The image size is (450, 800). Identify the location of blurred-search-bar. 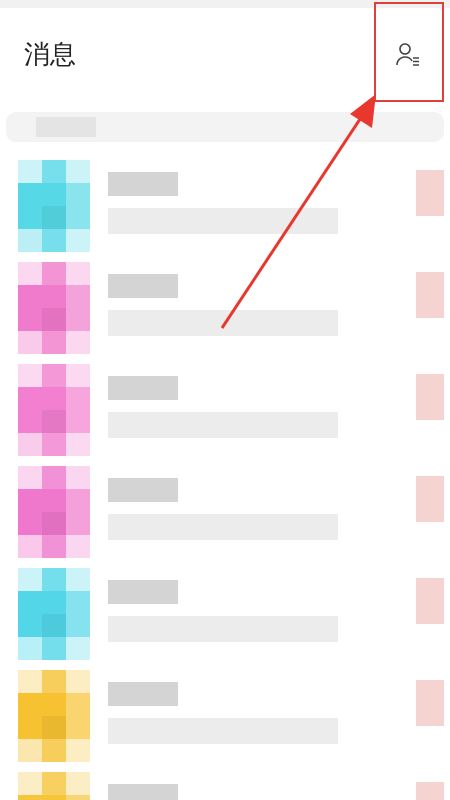
(225, 127).